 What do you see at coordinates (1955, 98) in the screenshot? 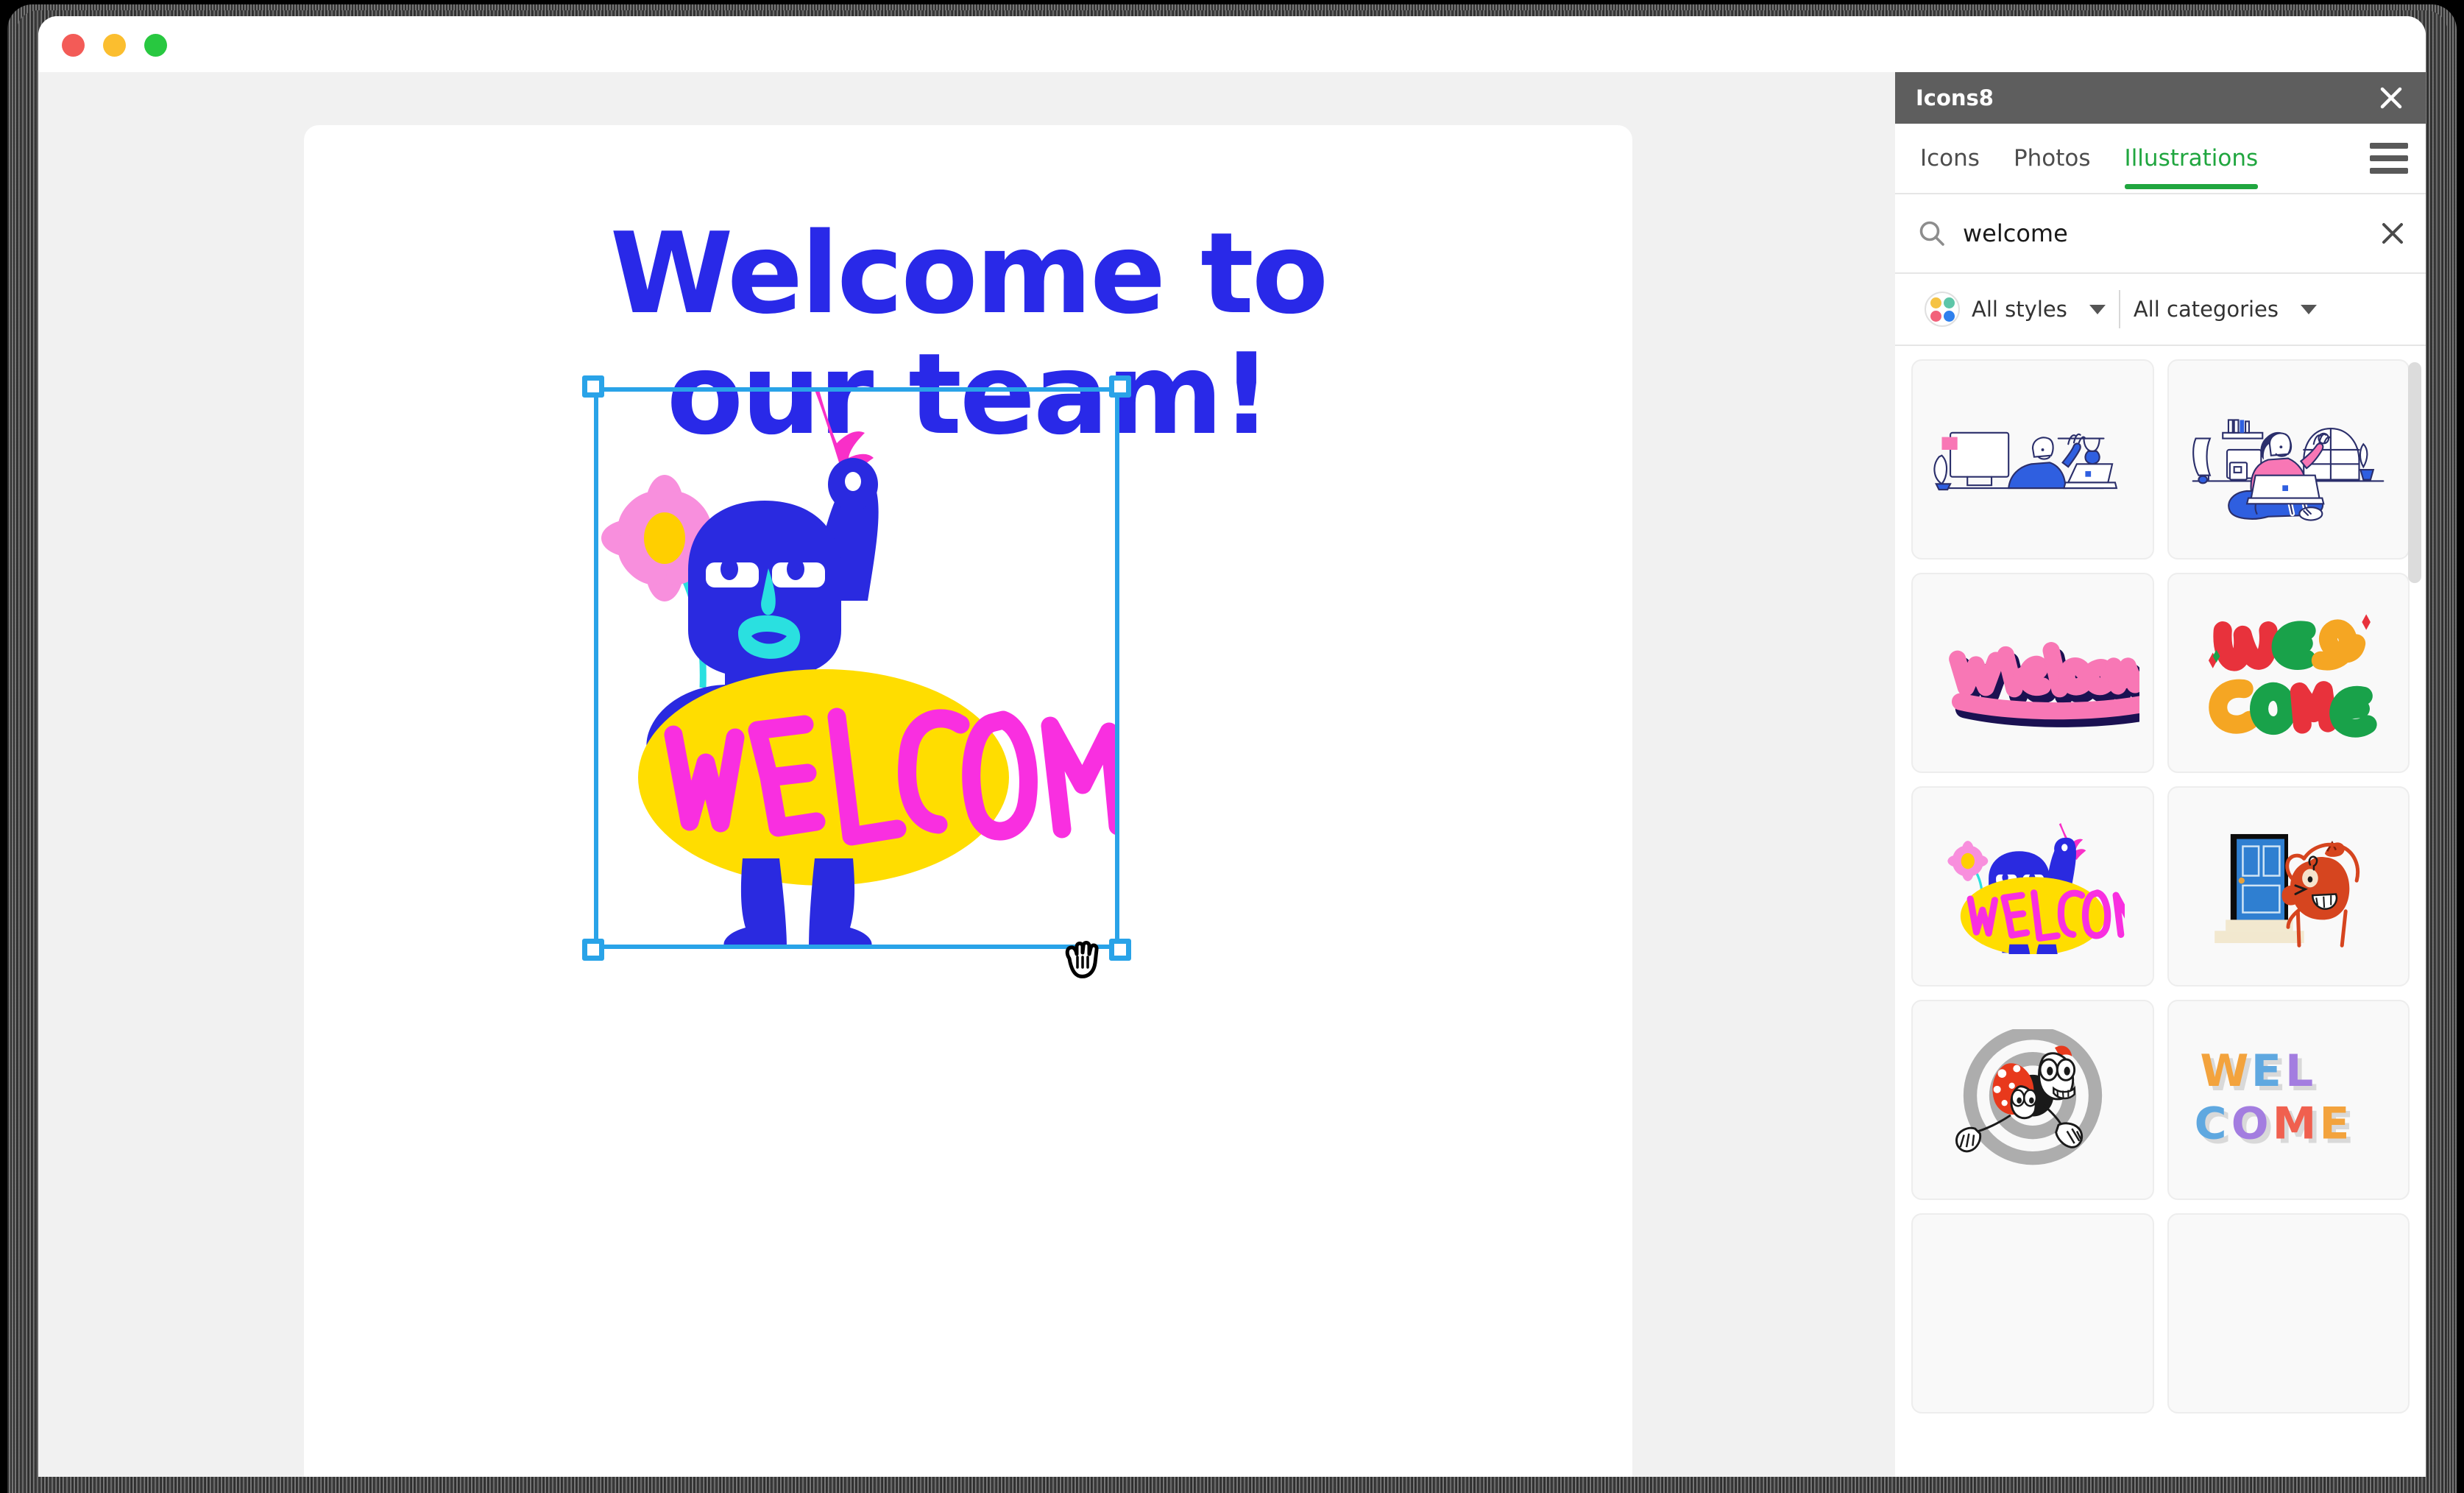
I see `panel-title: Icons8` at bounding box center [1955, 98].